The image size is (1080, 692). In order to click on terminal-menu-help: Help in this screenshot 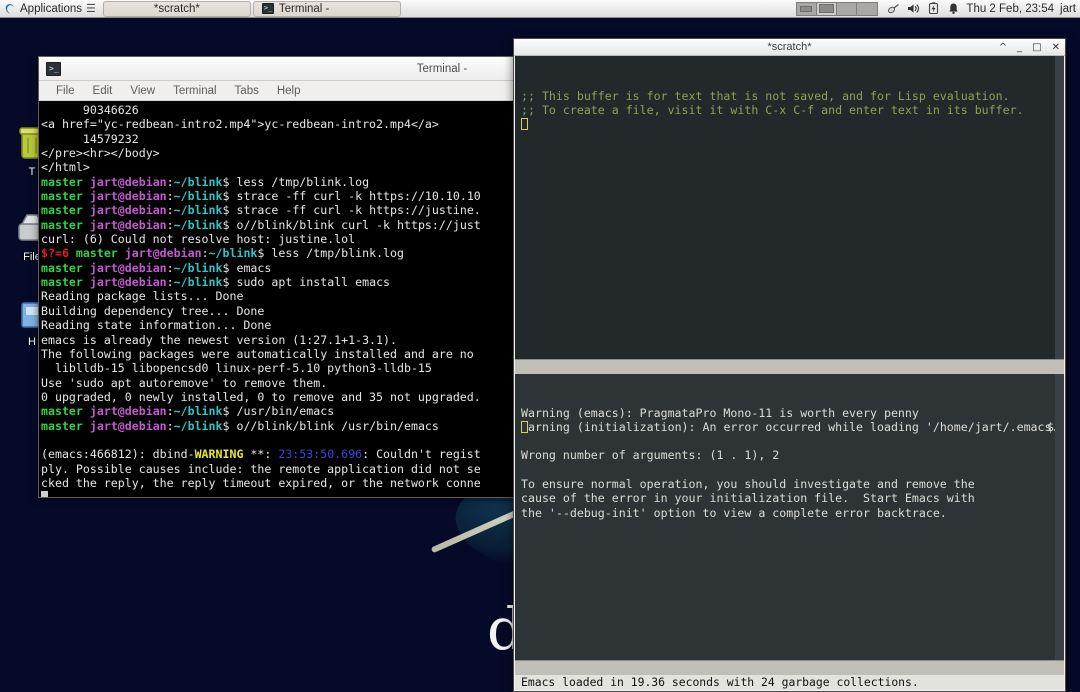, I will do `click(289, 91)`.